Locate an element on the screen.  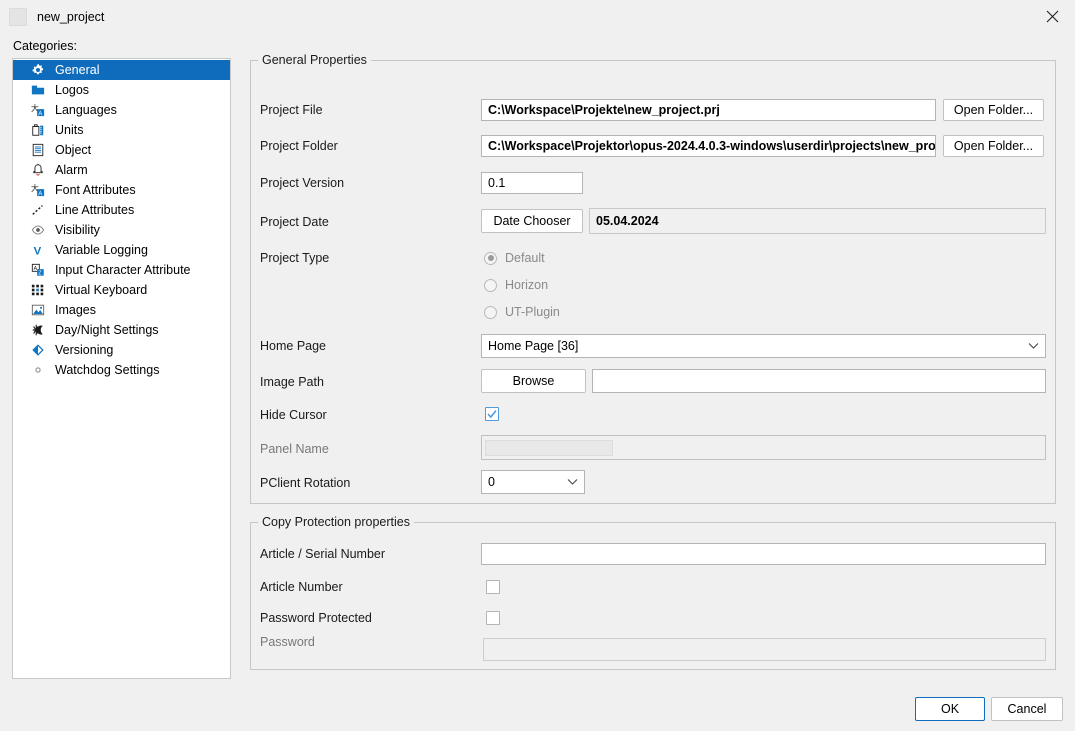
check-icon is located at coordinates (492, 414).